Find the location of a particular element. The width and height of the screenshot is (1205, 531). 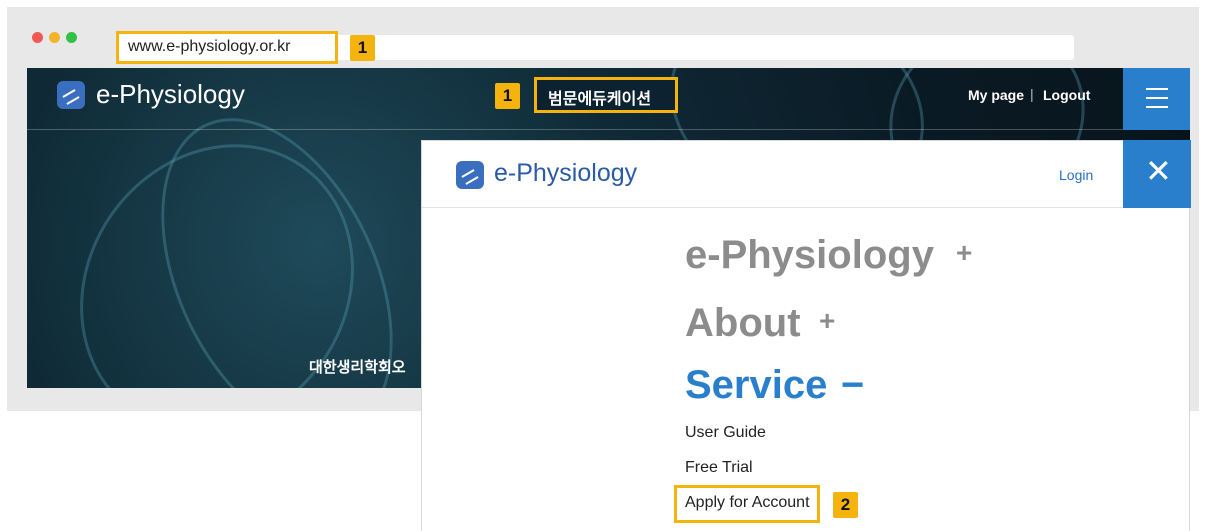

window-controls is located at coordinates (54, 37).